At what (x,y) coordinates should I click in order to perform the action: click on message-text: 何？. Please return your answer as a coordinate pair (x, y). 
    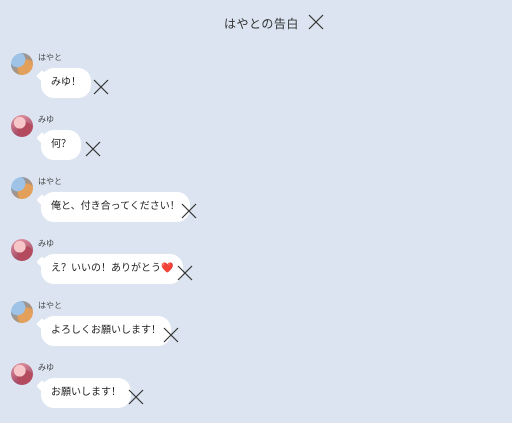
    Looking at the image, I should click on (61, 144).